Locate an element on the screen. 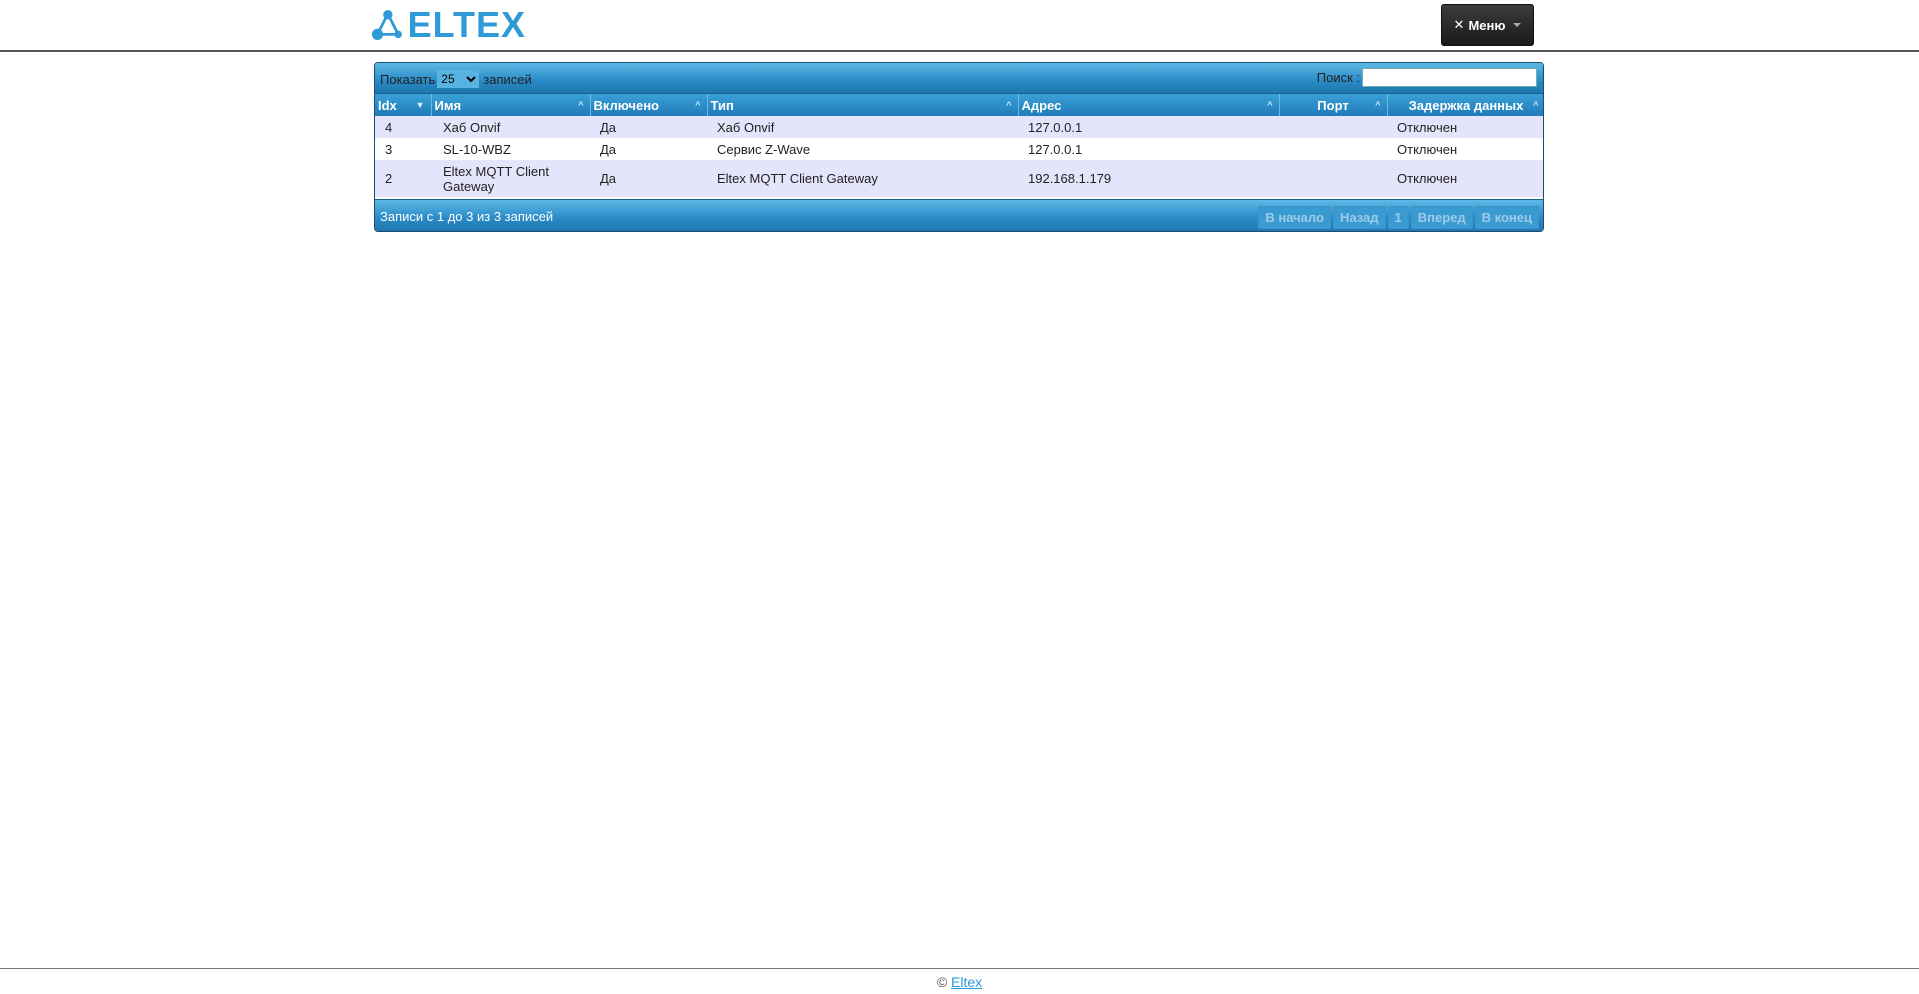 Image resolution: width=1919 pixels, height=994 pixels. search-input is located at coordinates (1449, 77).